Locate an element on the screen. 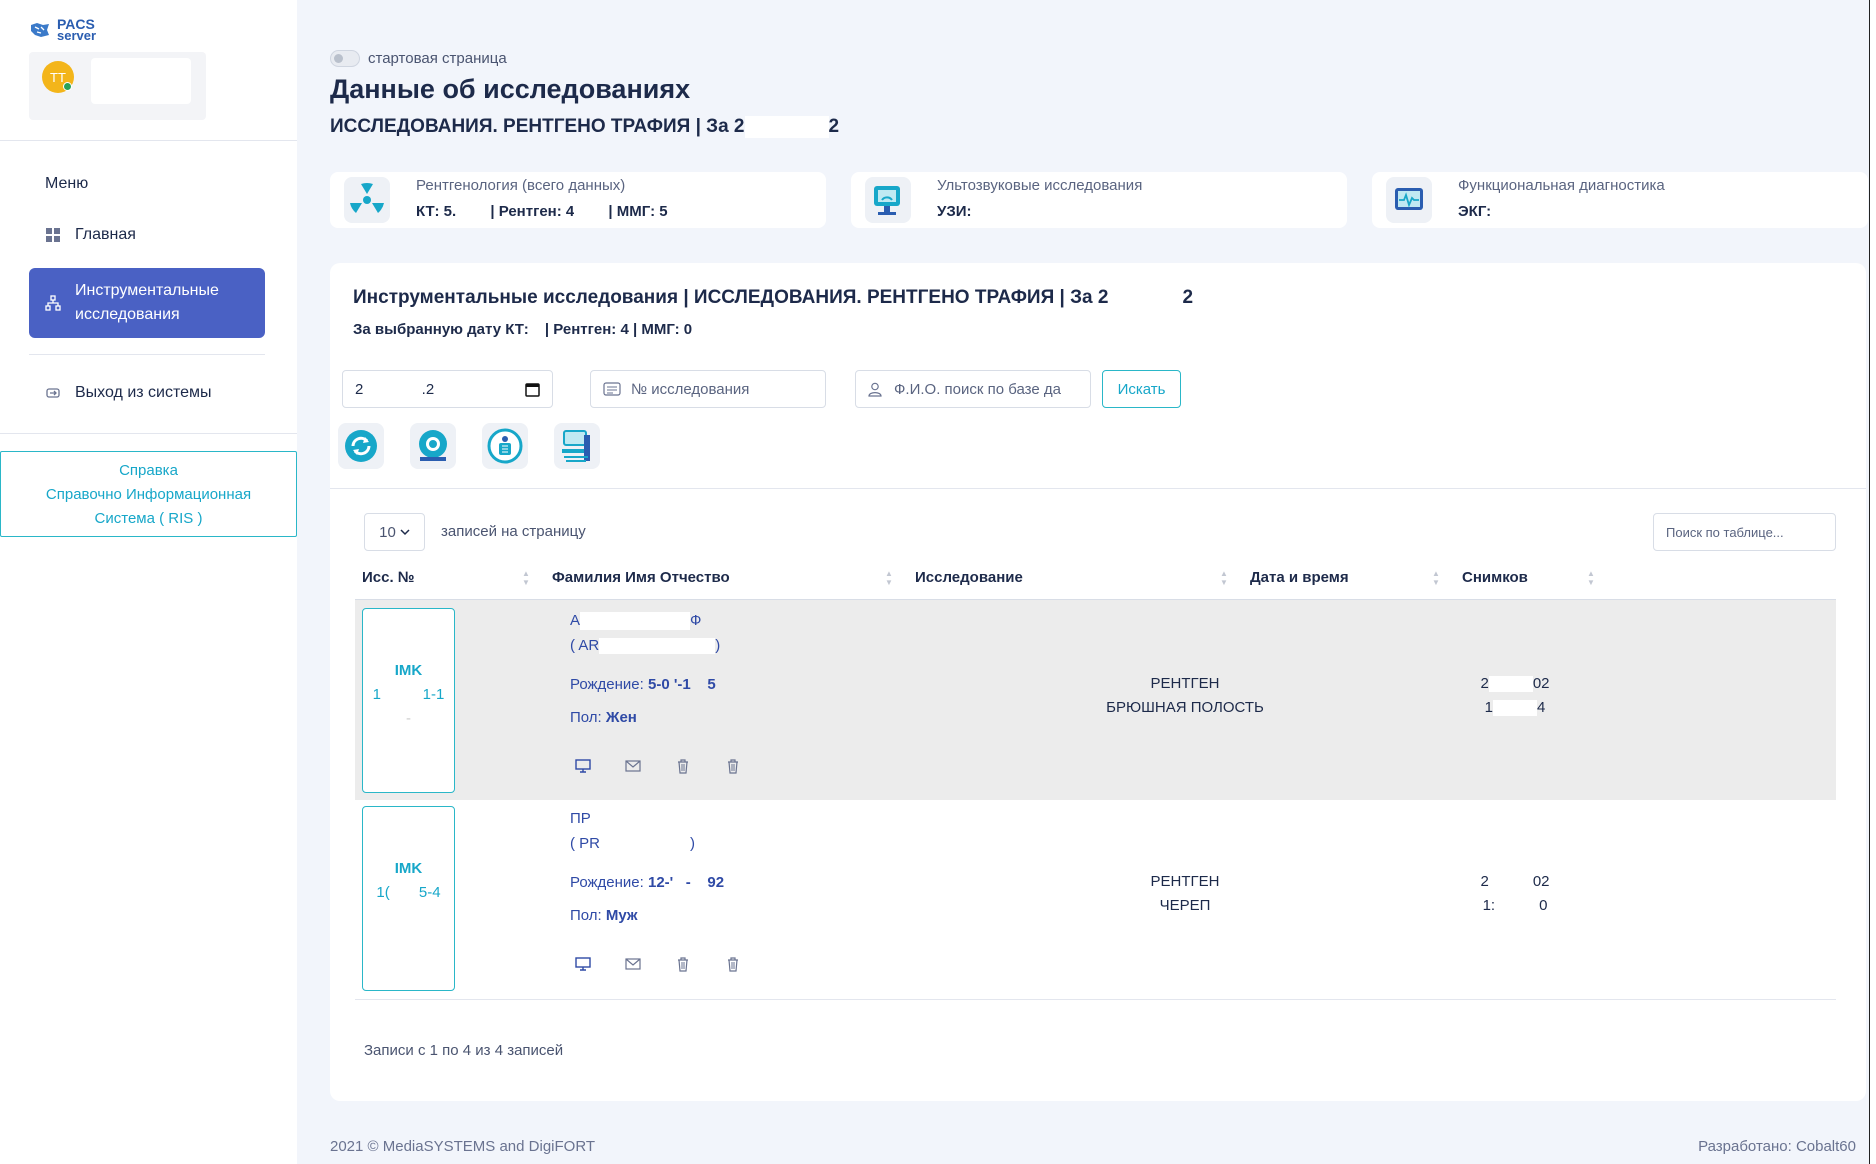 This screenshot has height=1164, width=1876. patient-name: АФ is located at coordinates (645, 620).